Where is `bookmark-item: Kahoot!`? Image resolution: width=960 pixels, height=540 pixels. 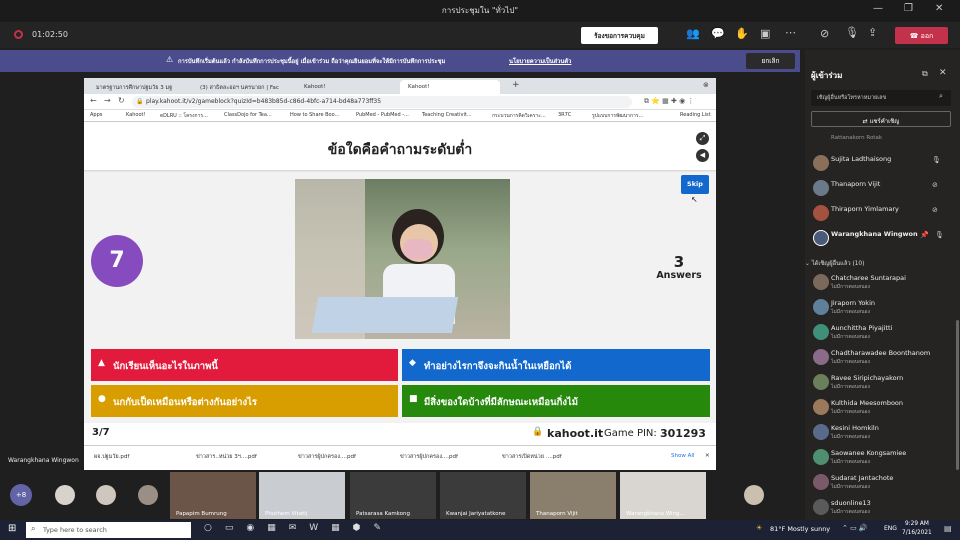
bookmark-item: Kahoot! is located at coordinates (136, 115).